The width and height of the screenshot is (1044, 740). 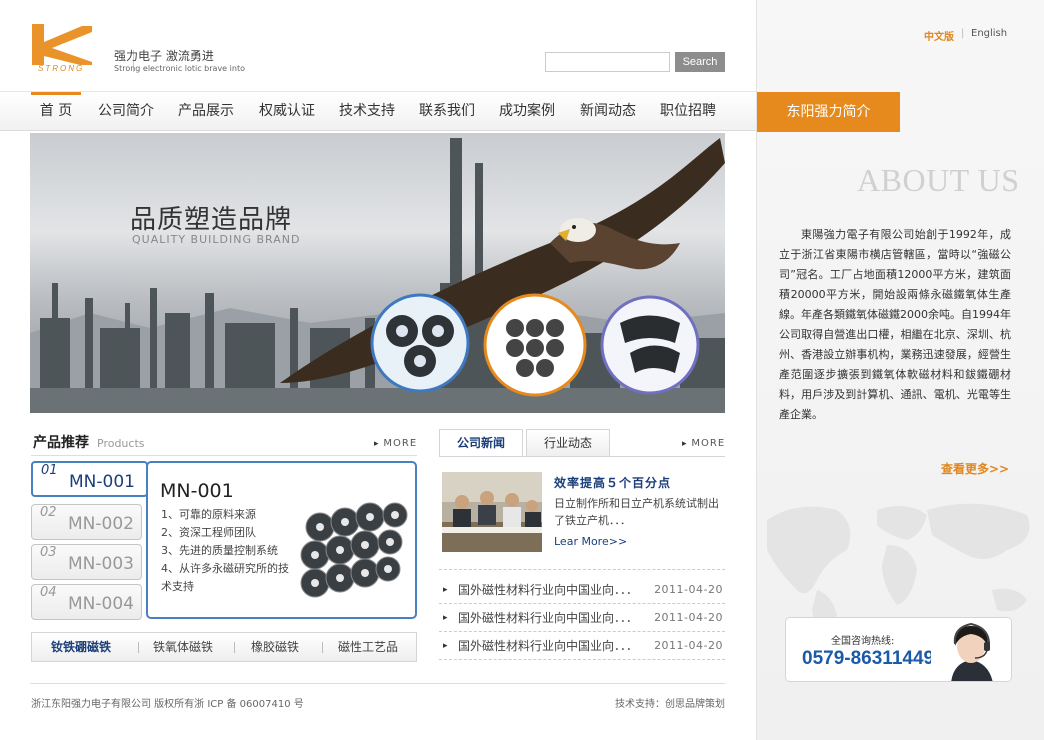 I want to click on nav-item-jobs: 职位招聘, so click(x=688, y=111).